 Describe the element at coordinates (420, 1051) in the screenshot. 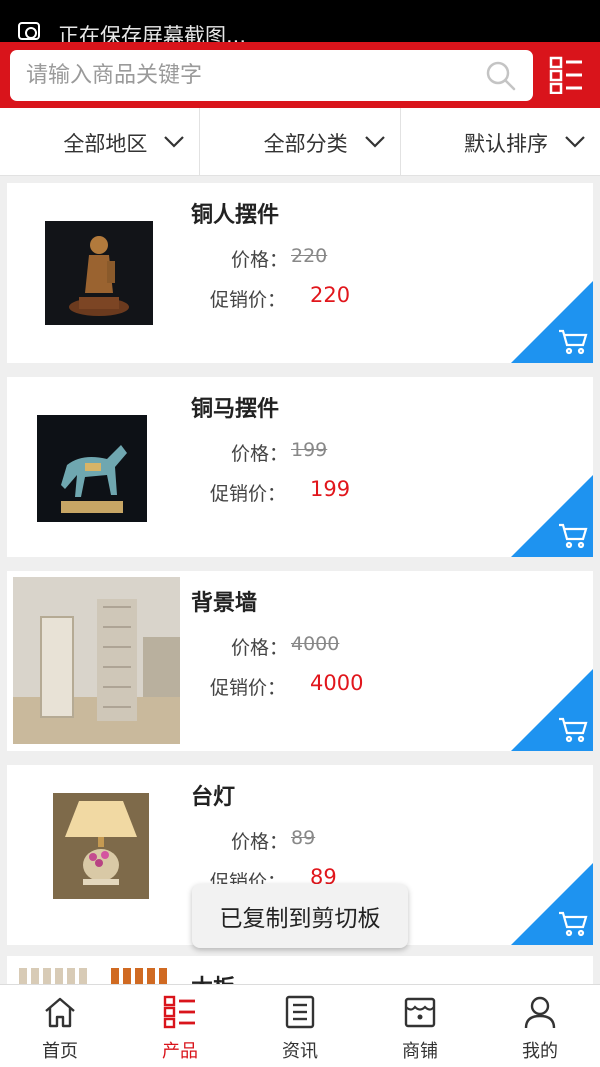

I see `tab-label: 商铺` at that location.